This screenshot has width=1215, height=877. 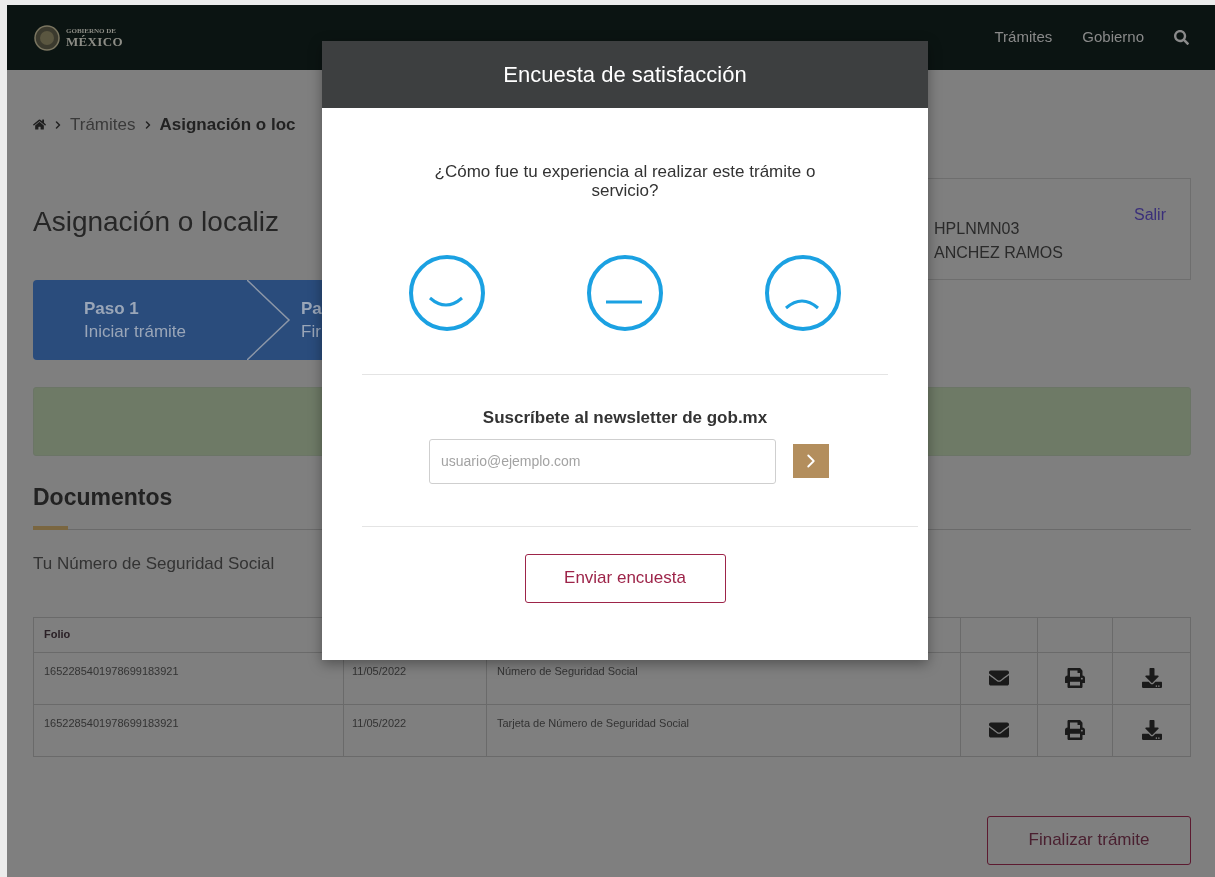 What do you see at coordinates (625, 418) in the screenshot?
I see `newsletter-title: Suscríbete al newsletter de gob.mx` at bounding box center [625, 418].